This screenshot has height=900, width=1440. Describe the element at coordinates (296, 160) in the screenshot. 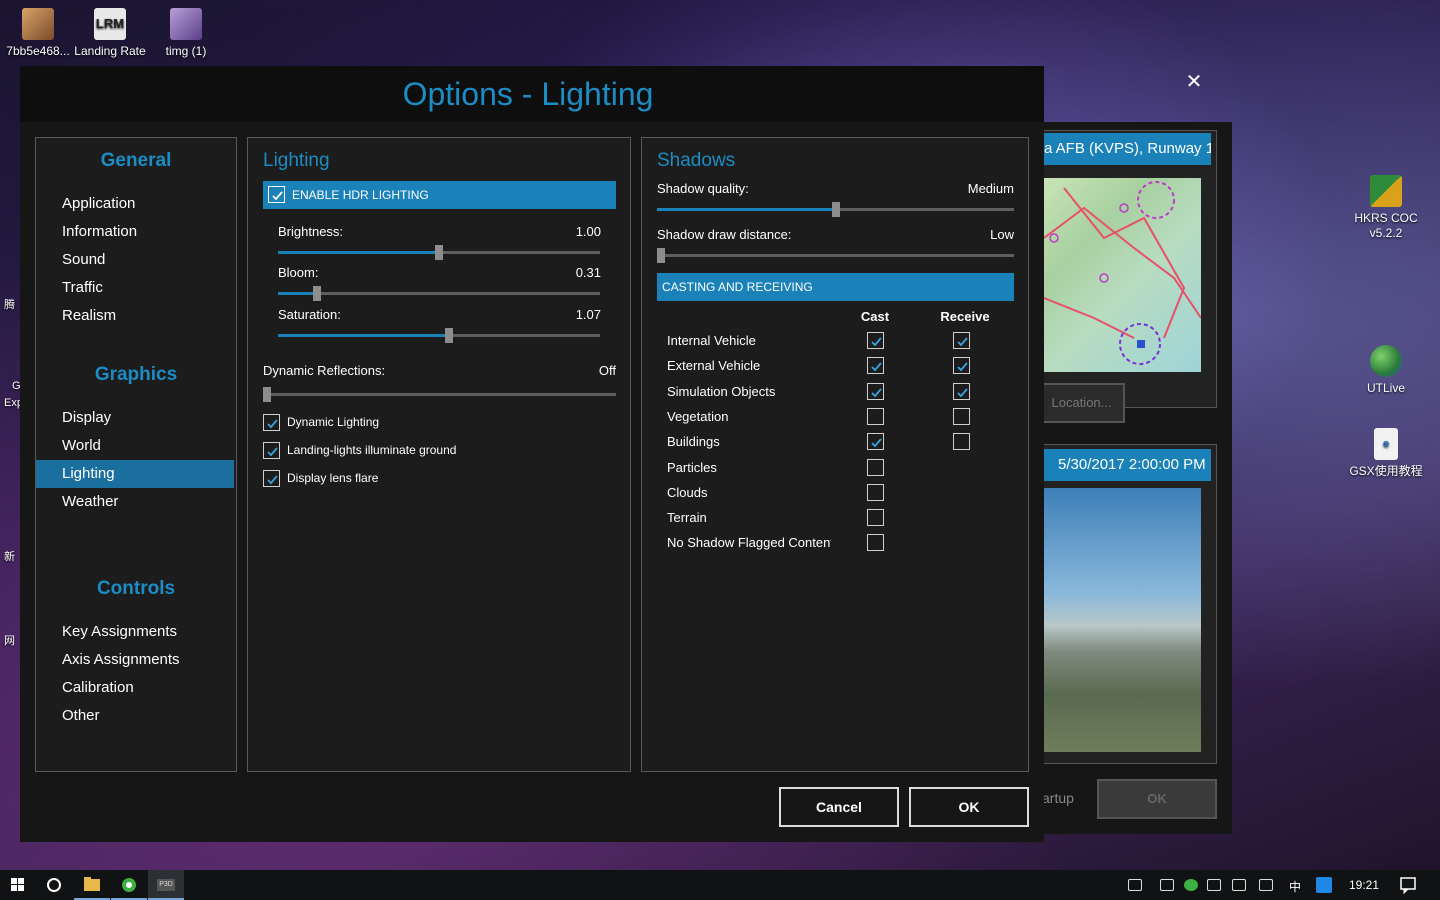

I see `lighting-title: Lighting` at that location.